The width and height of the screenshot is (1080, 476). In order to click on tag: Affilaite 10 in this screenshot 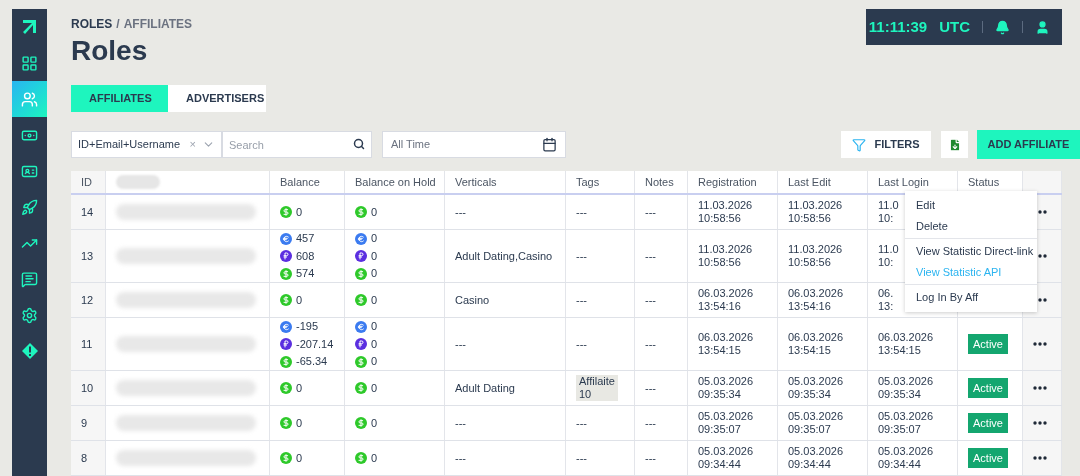, I will do `click(597, 388)`.